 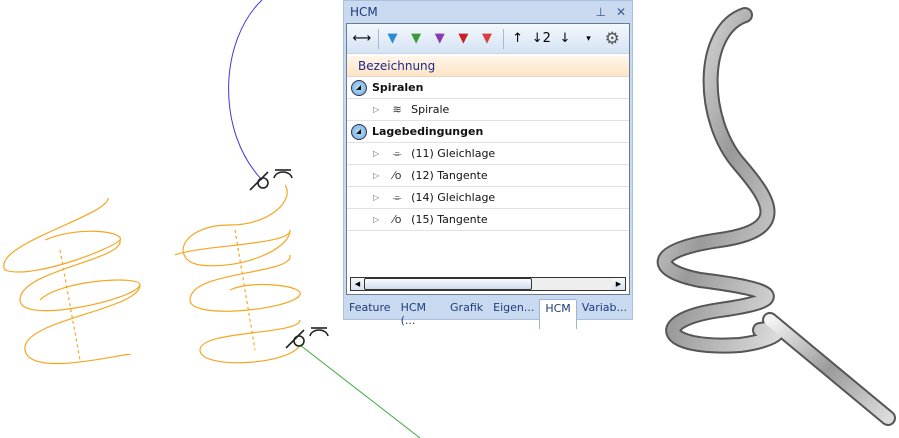 What do you see at coordinates (488, 11) in the screenshot?
I see `panel-titlebar: HCM ⊥ ✕` at bounding box center [488, 11].